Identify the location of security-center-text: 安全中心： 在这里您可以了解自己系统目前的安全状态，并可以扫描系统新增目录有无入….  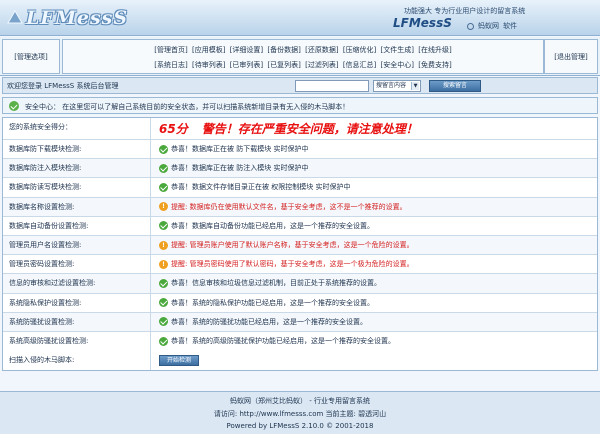
(187, 107).